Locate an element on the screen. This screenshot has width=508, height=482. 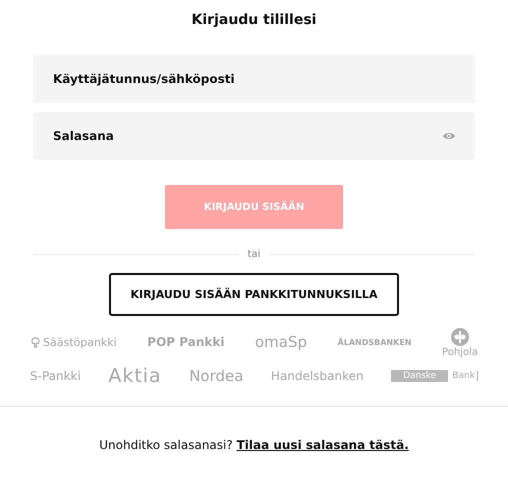
reset-password-link: Tilaa uusi salasana tästä. is located at coordinates (322, 445).